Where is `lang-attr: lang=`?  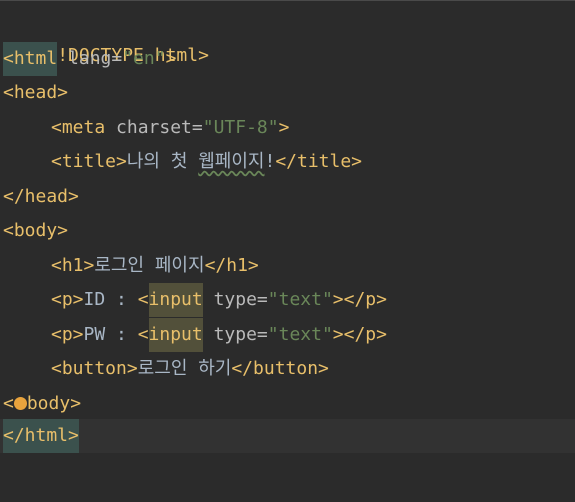
lang-attr: lang= is located at coordinates (90, 58).